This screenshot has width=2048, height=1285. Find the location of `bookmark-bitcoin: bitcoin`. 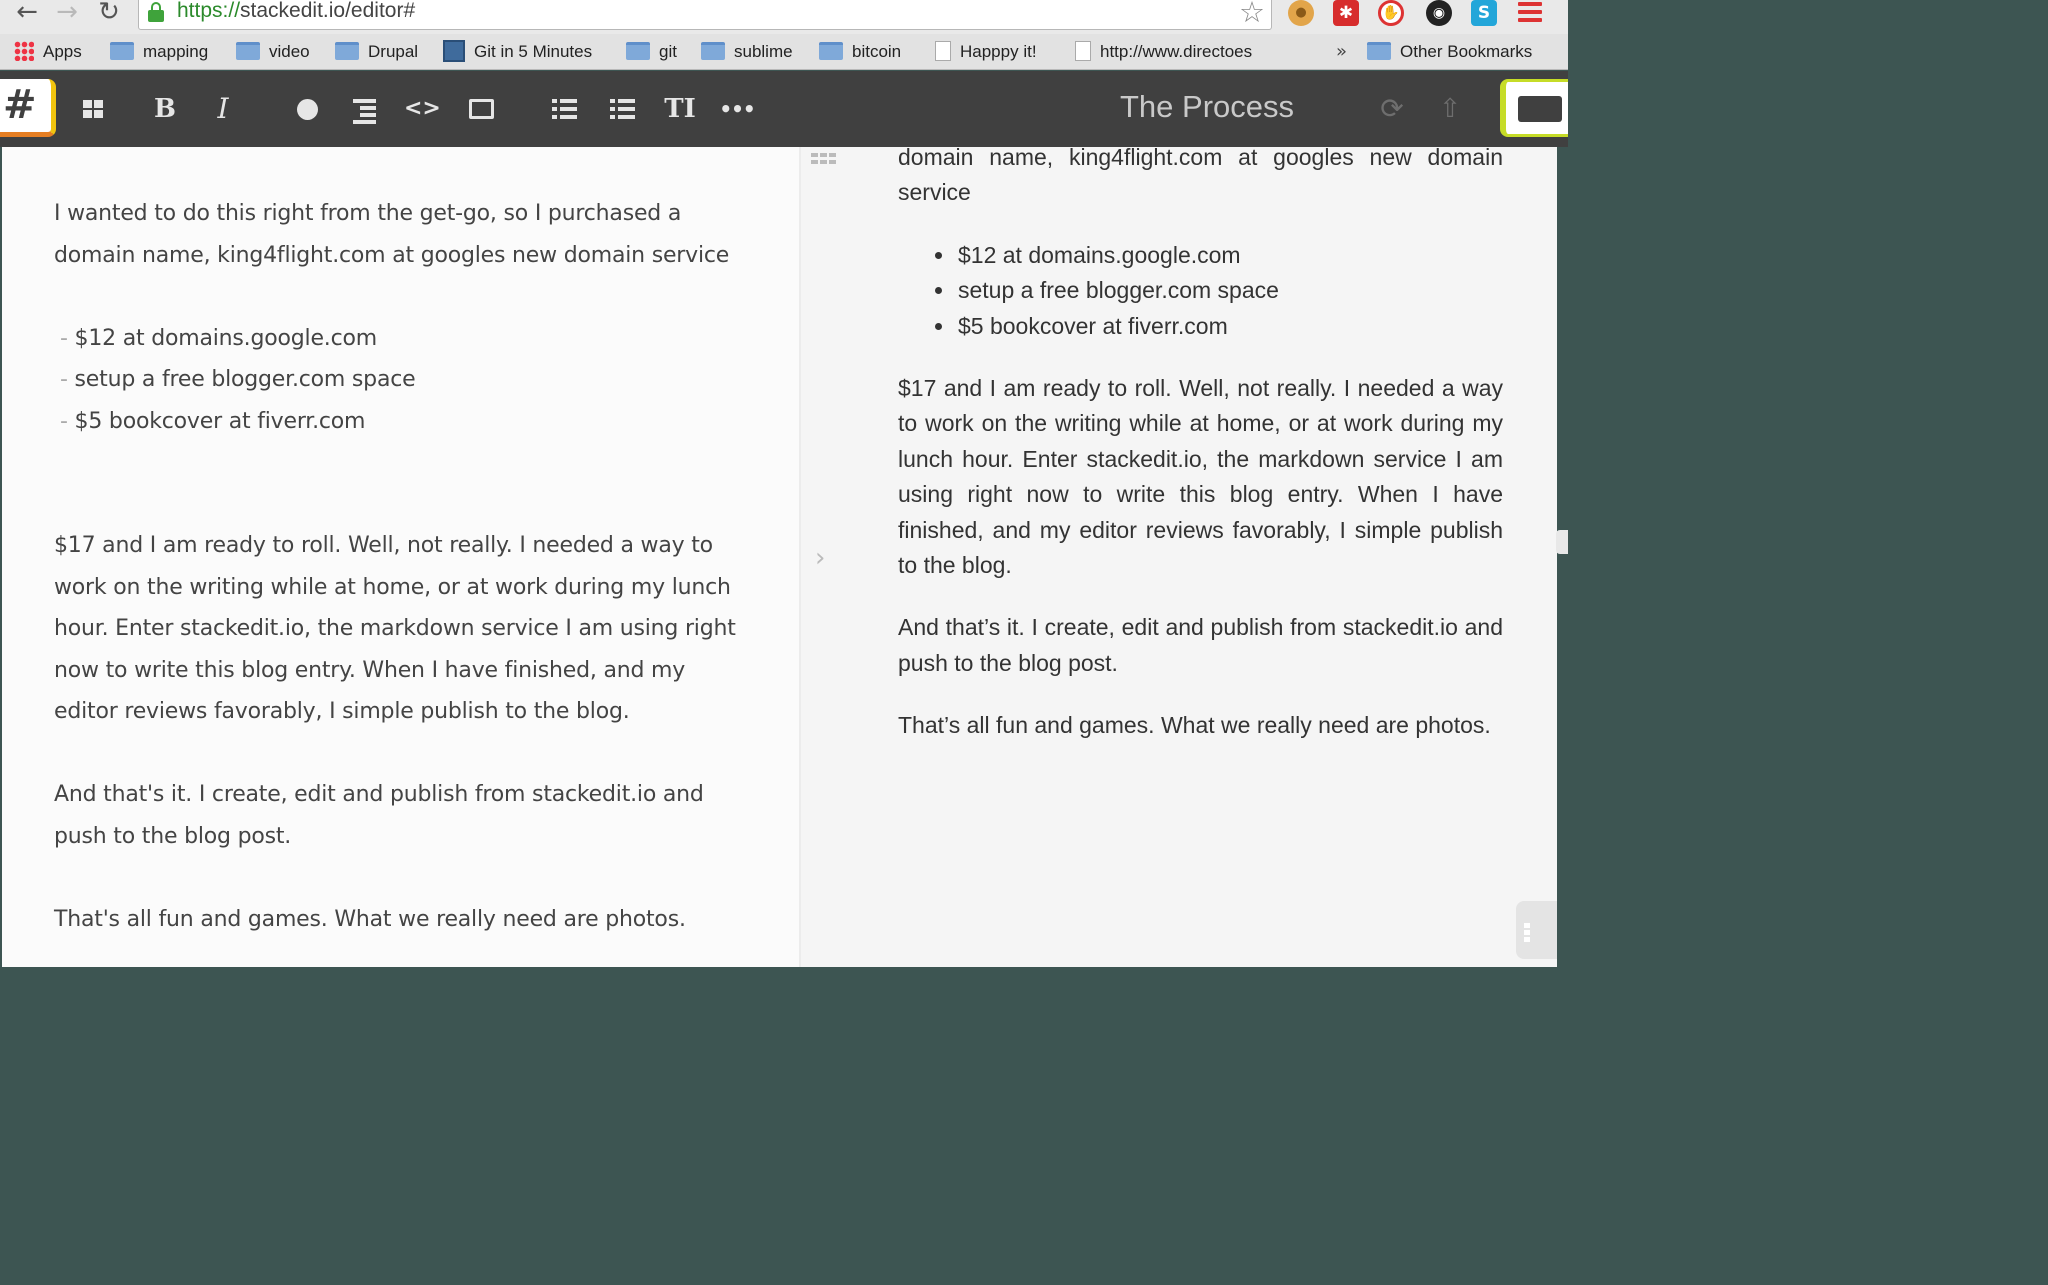

bookmark-bitcoin: bitcoin is located at coordinates (860, 52).